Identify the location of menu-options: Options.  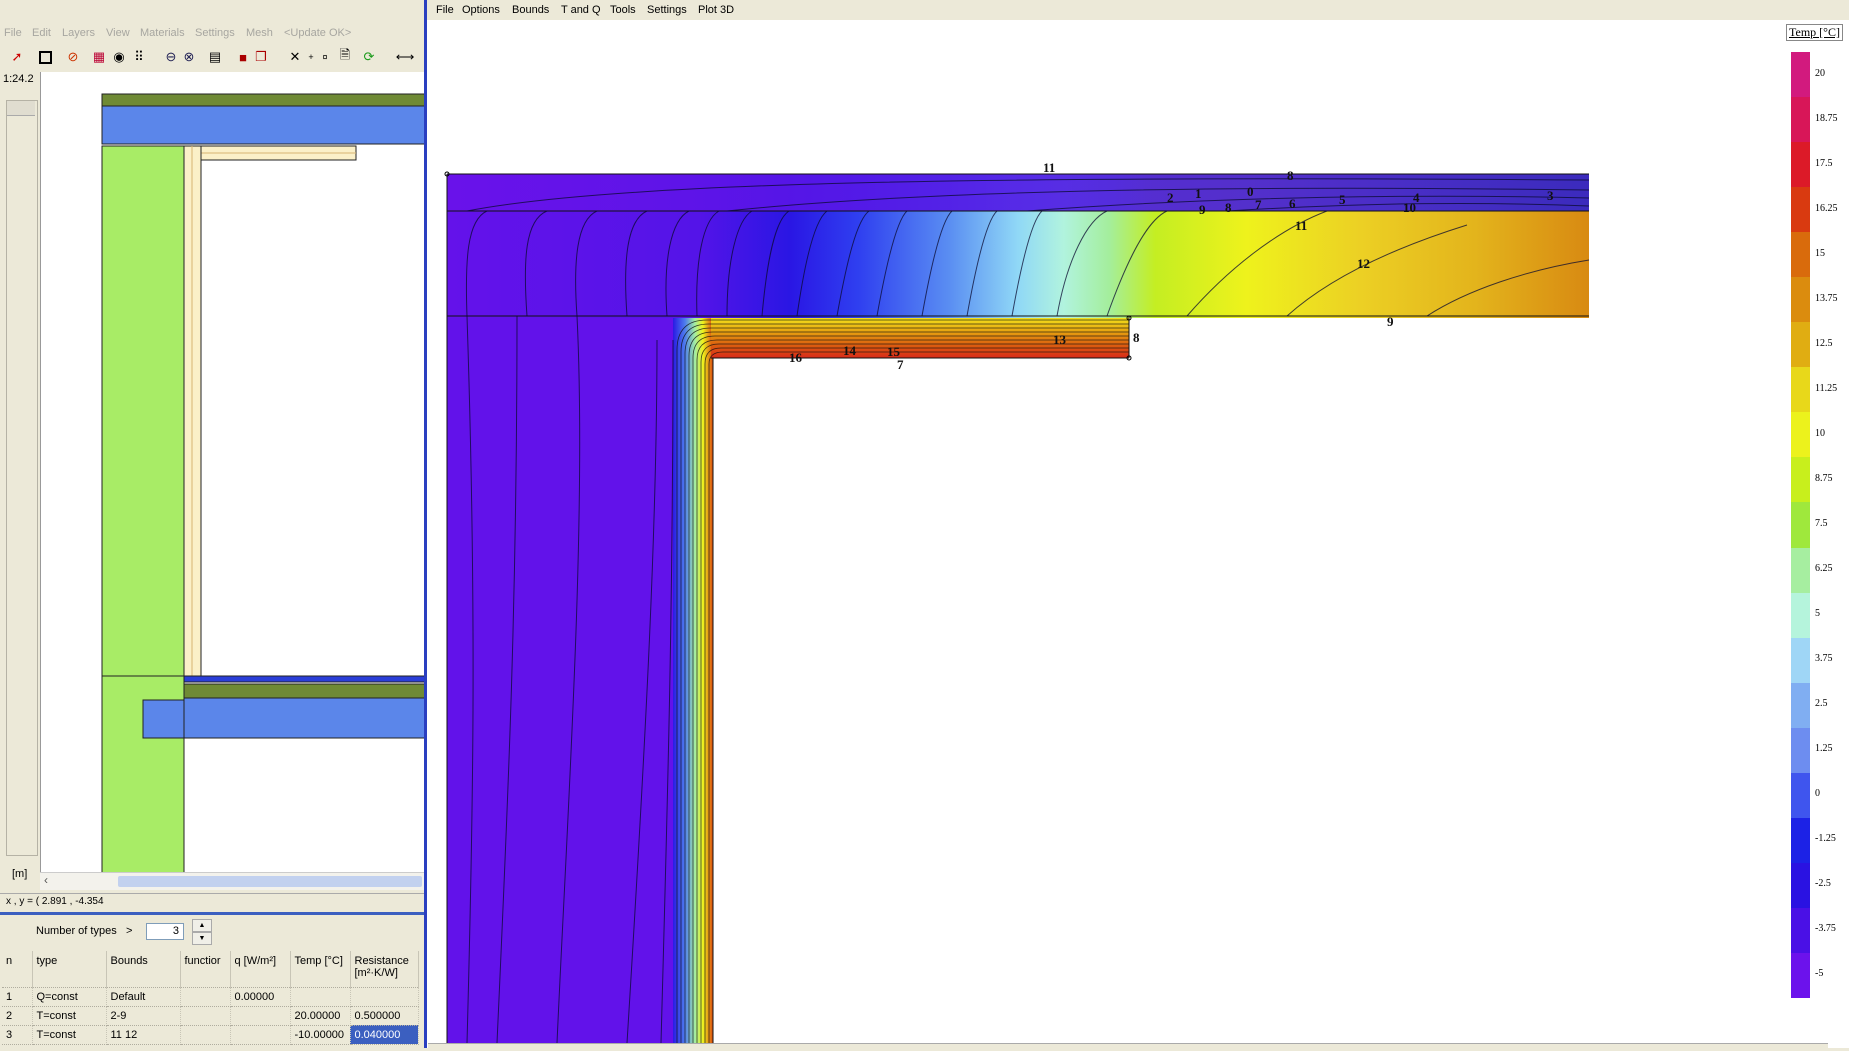
(481, 10).